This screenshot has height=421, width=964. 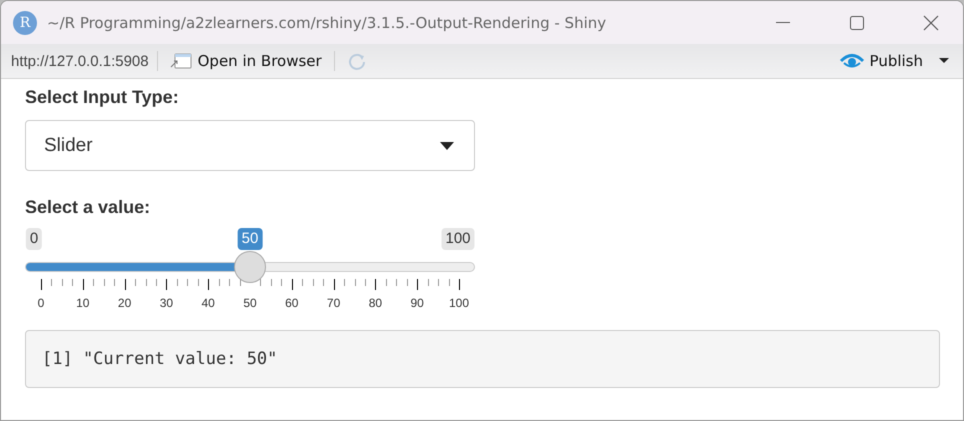 I want to click on min-label: 0, so click(x=34, y=239).